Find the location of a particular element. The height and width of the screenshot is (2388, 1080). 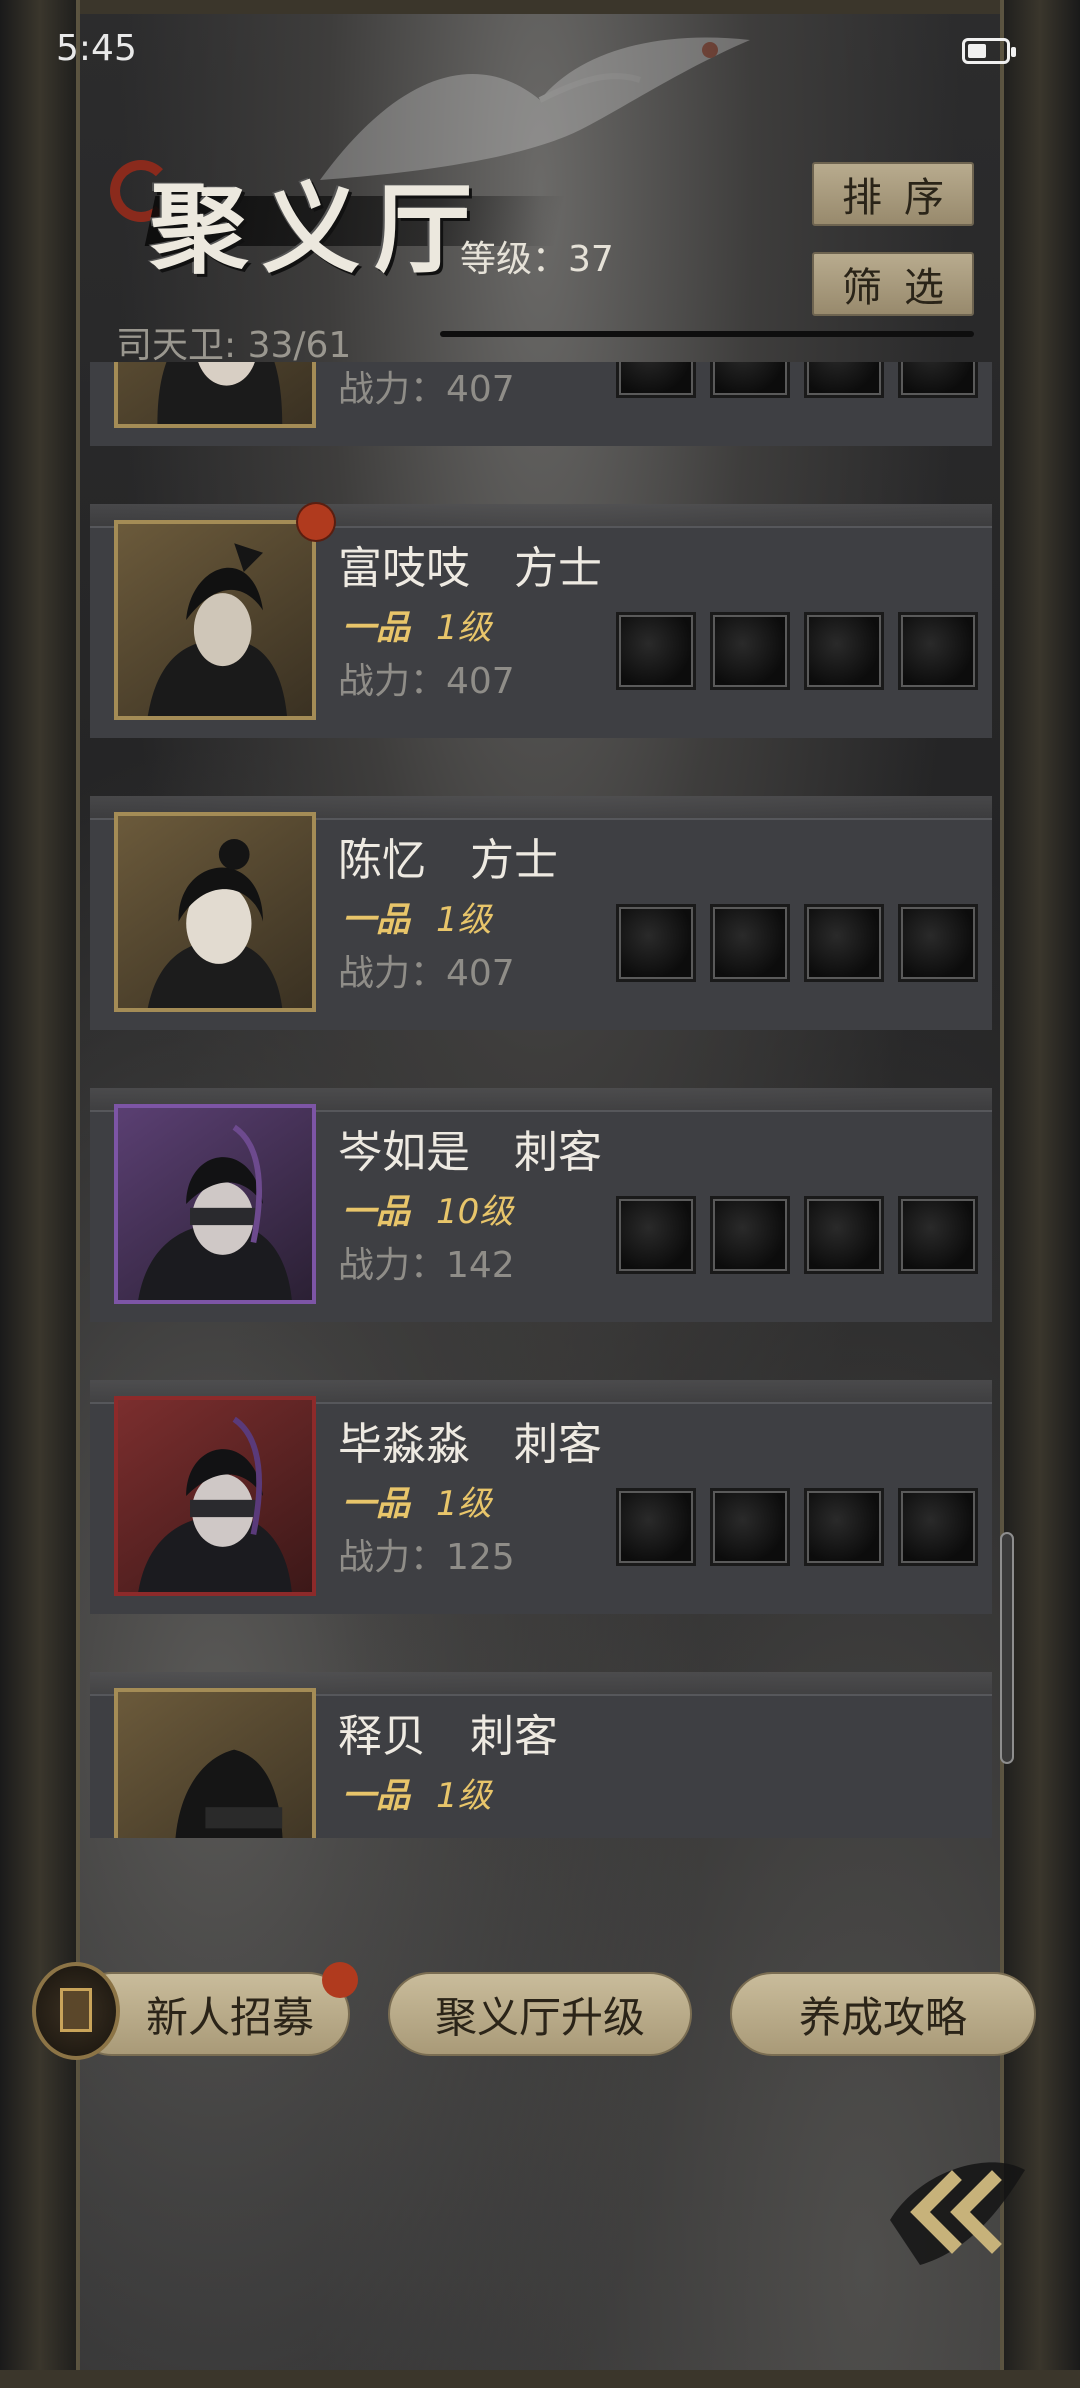

hero-power: 战力：142 is located at coordinates (426, 1265).